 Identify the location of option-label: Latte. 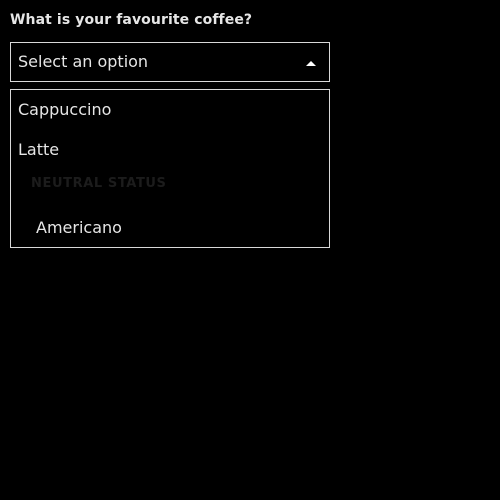
(39, 149).